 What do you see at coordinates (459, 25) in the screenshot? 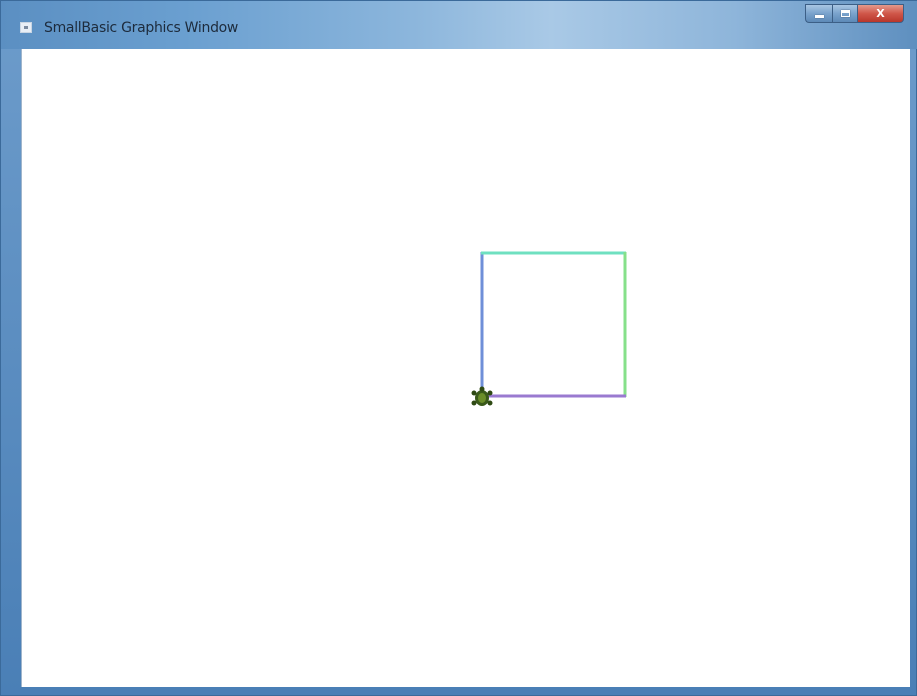
I see `title-bar: SmallBasic Graphics Window X` at bounding box center [459, 25].